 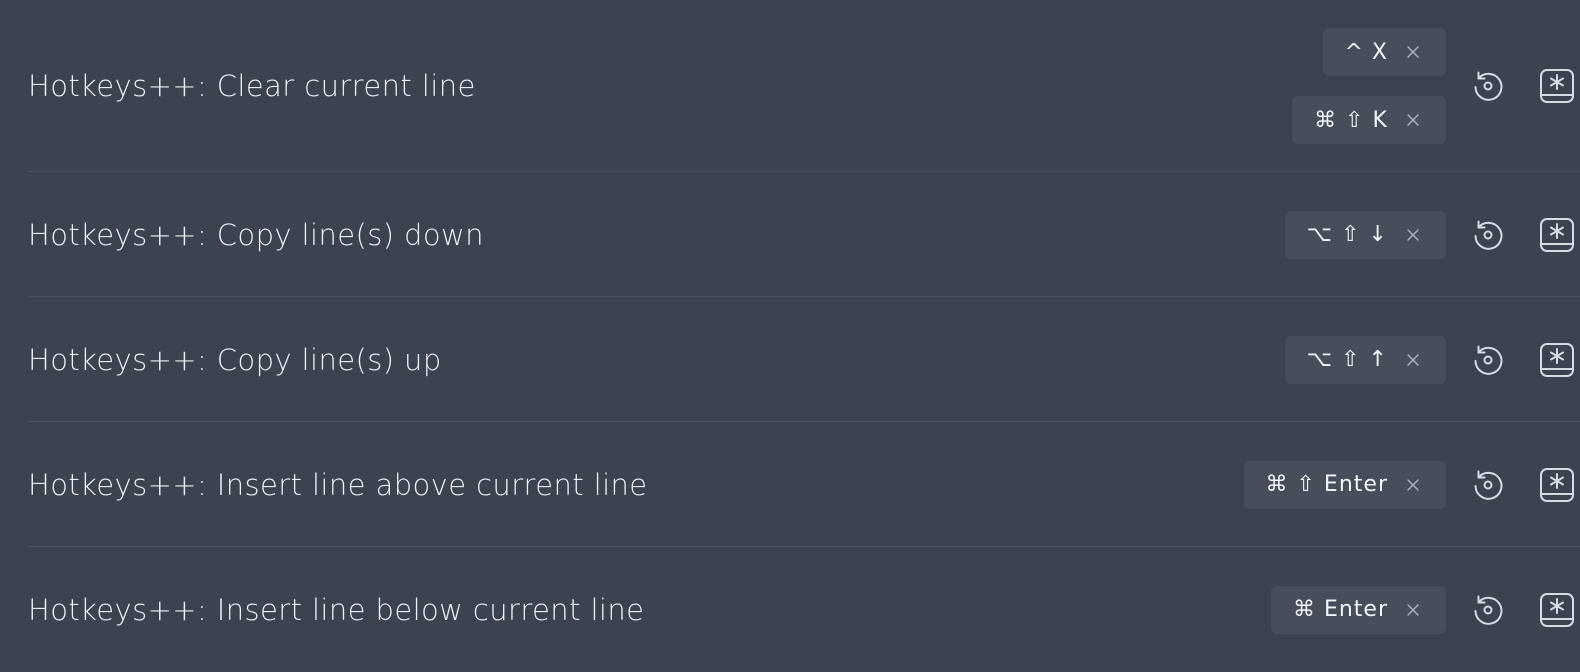 I want to click on hotkey-chip: ⌘ ⇧ Enter, so click(x=1344, y=484).